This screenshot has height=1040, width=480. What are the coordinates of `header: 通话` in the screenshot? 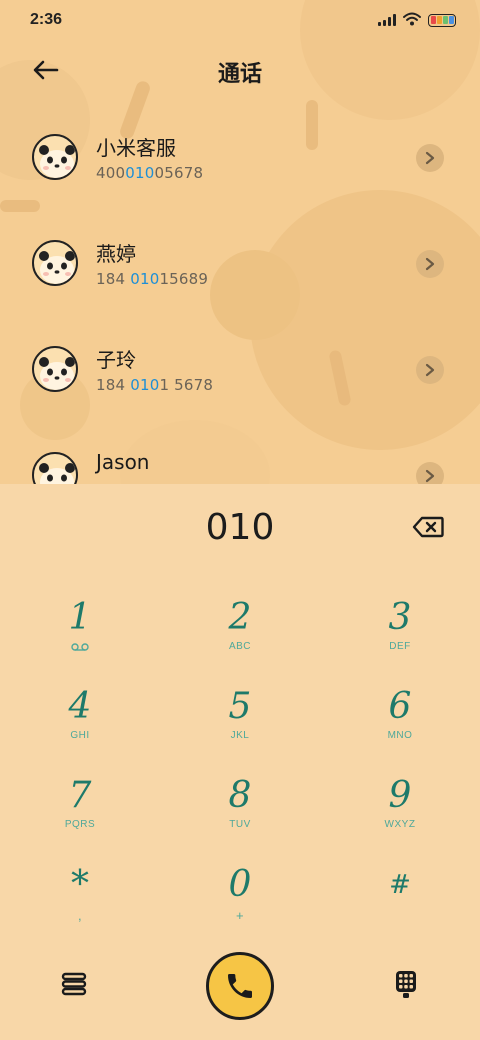 It's located at (240, 70).